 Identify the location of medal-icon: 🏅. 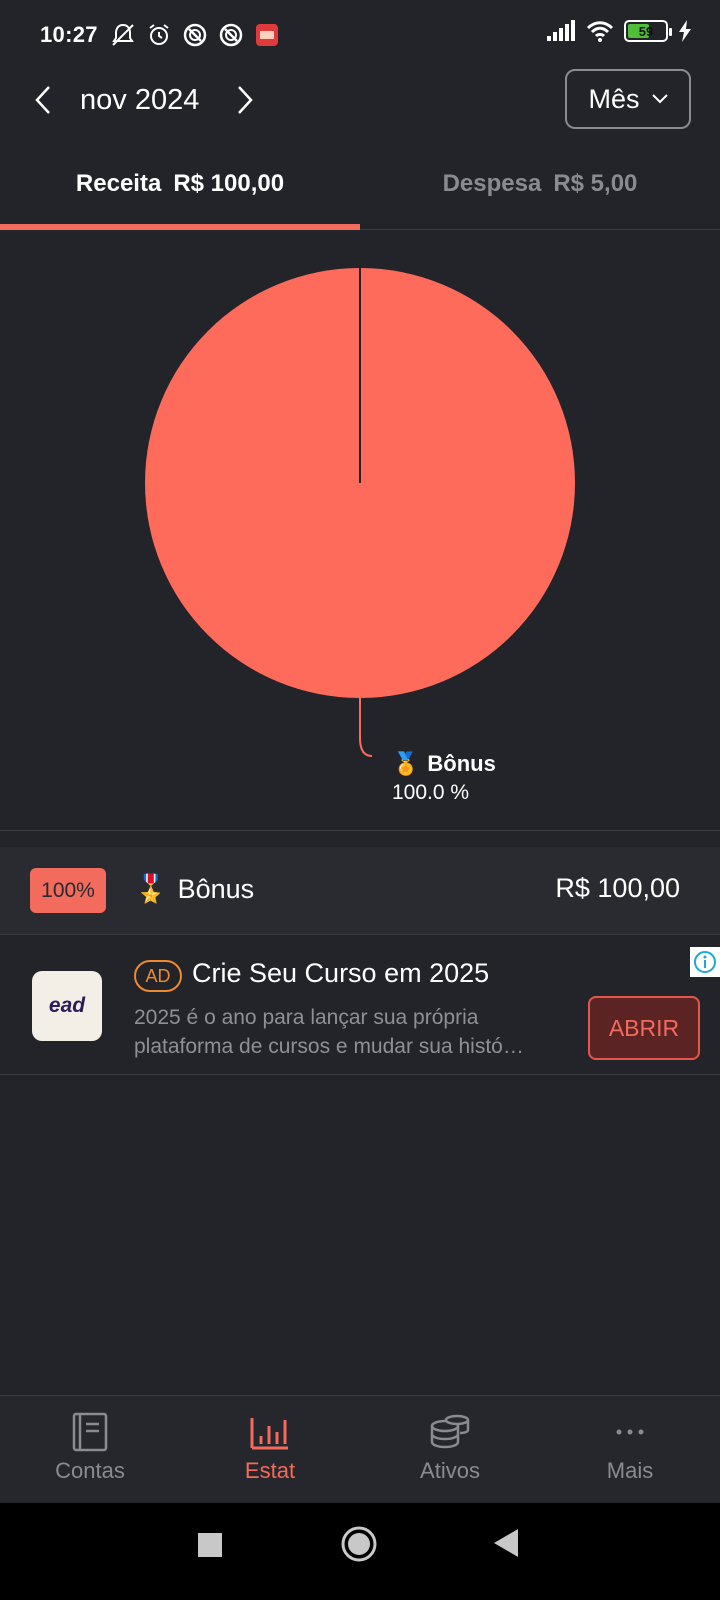
(406, 763).